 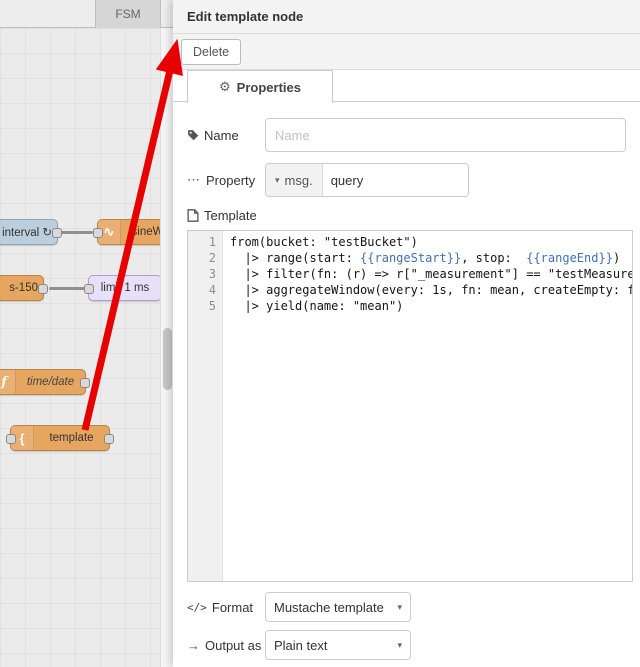 What do you see at coordinates (86, 14) in the screenshot?
I see `workspace-tabbar: FSM` at bounding box center [86, 14].